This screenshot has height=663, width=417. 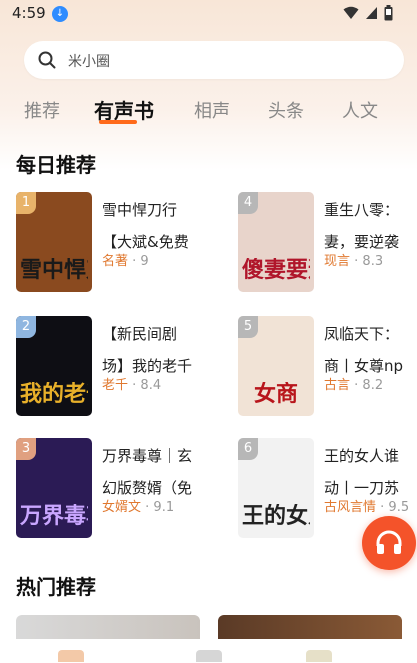 What do you see at coordinates (147, 385) in the screenshot?
I see `rating: · 8.4` at bounding box center [147, 385].